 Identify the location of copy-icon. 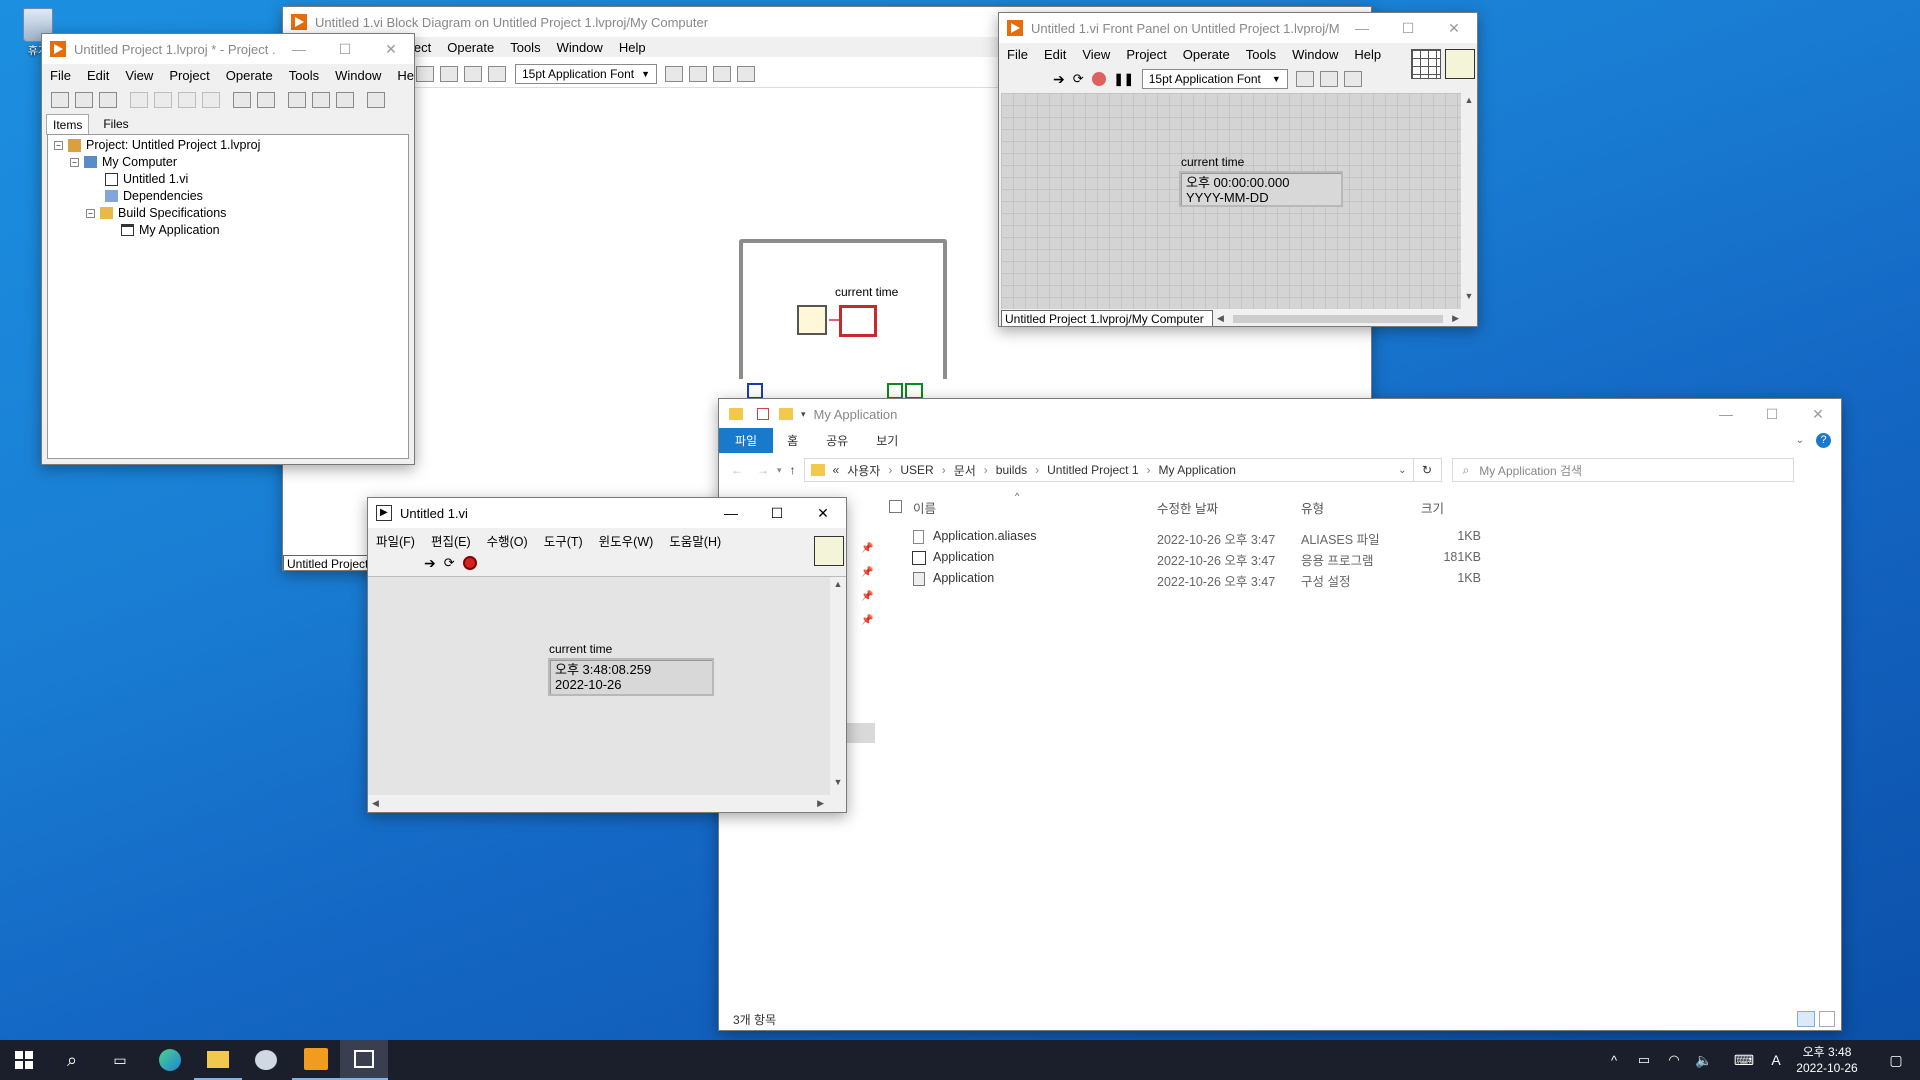
(163, 100).